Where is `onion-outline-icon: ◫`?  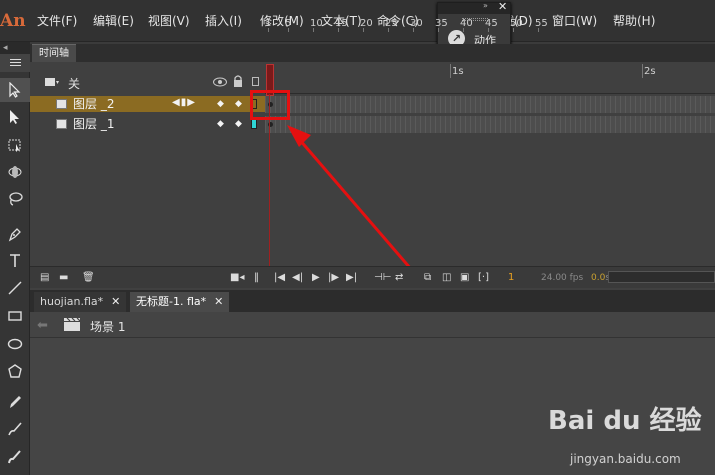
onion-outline-icon: ◫ is located at coordinates (446, 278).